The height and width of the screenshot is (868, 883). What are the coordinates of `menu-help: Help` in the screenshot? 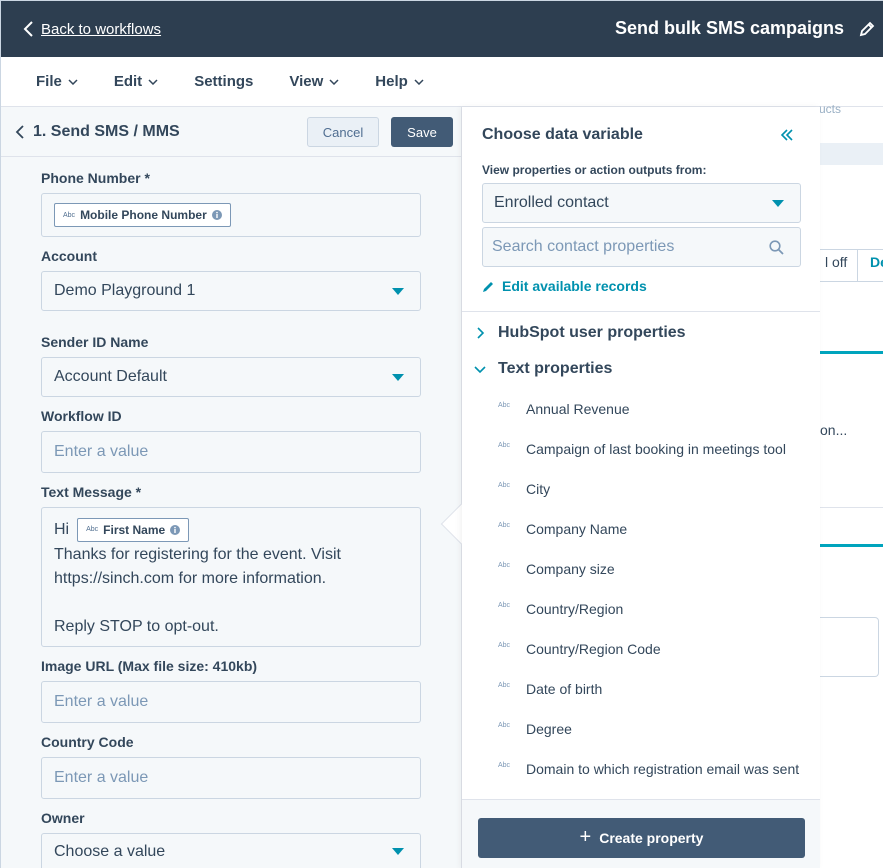 It's located at (399, 81).